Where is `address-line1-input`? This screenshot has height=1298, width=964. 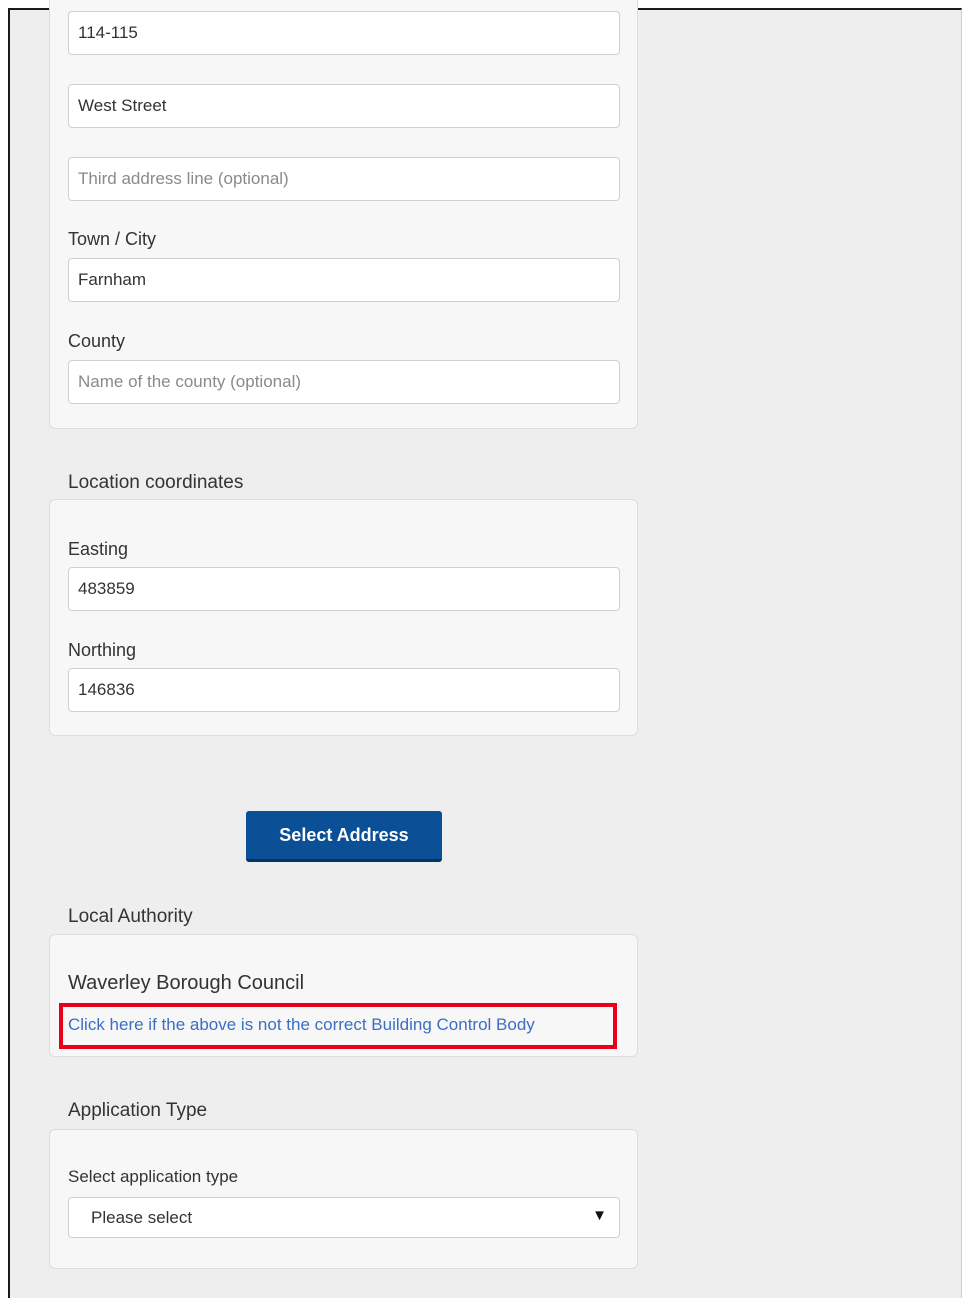
address-line1-input is located at coordinates (344, 33).